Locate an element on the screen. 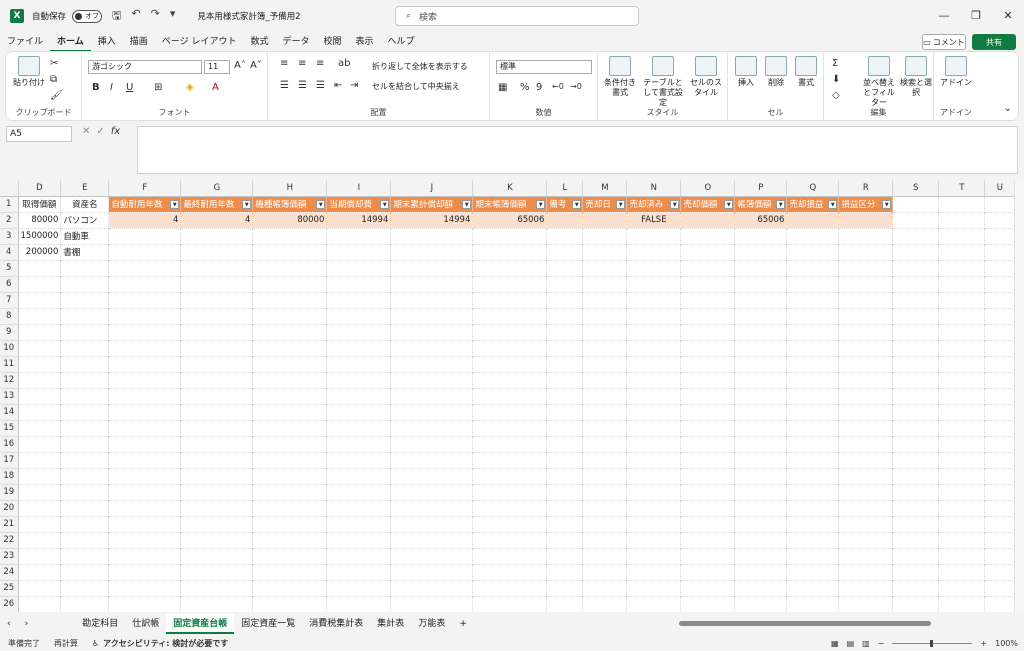  copy-icon: ⧉ is located at coordinates (53, 79).